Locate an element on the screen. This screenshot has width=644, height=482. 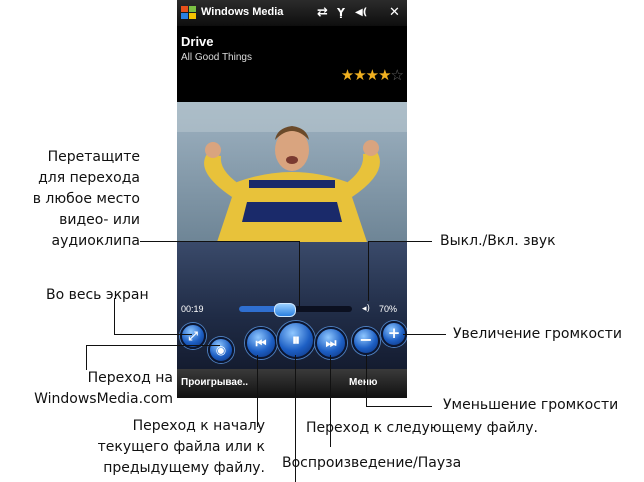
speaker-icon: ◀( is located at coordinates (361, 13).